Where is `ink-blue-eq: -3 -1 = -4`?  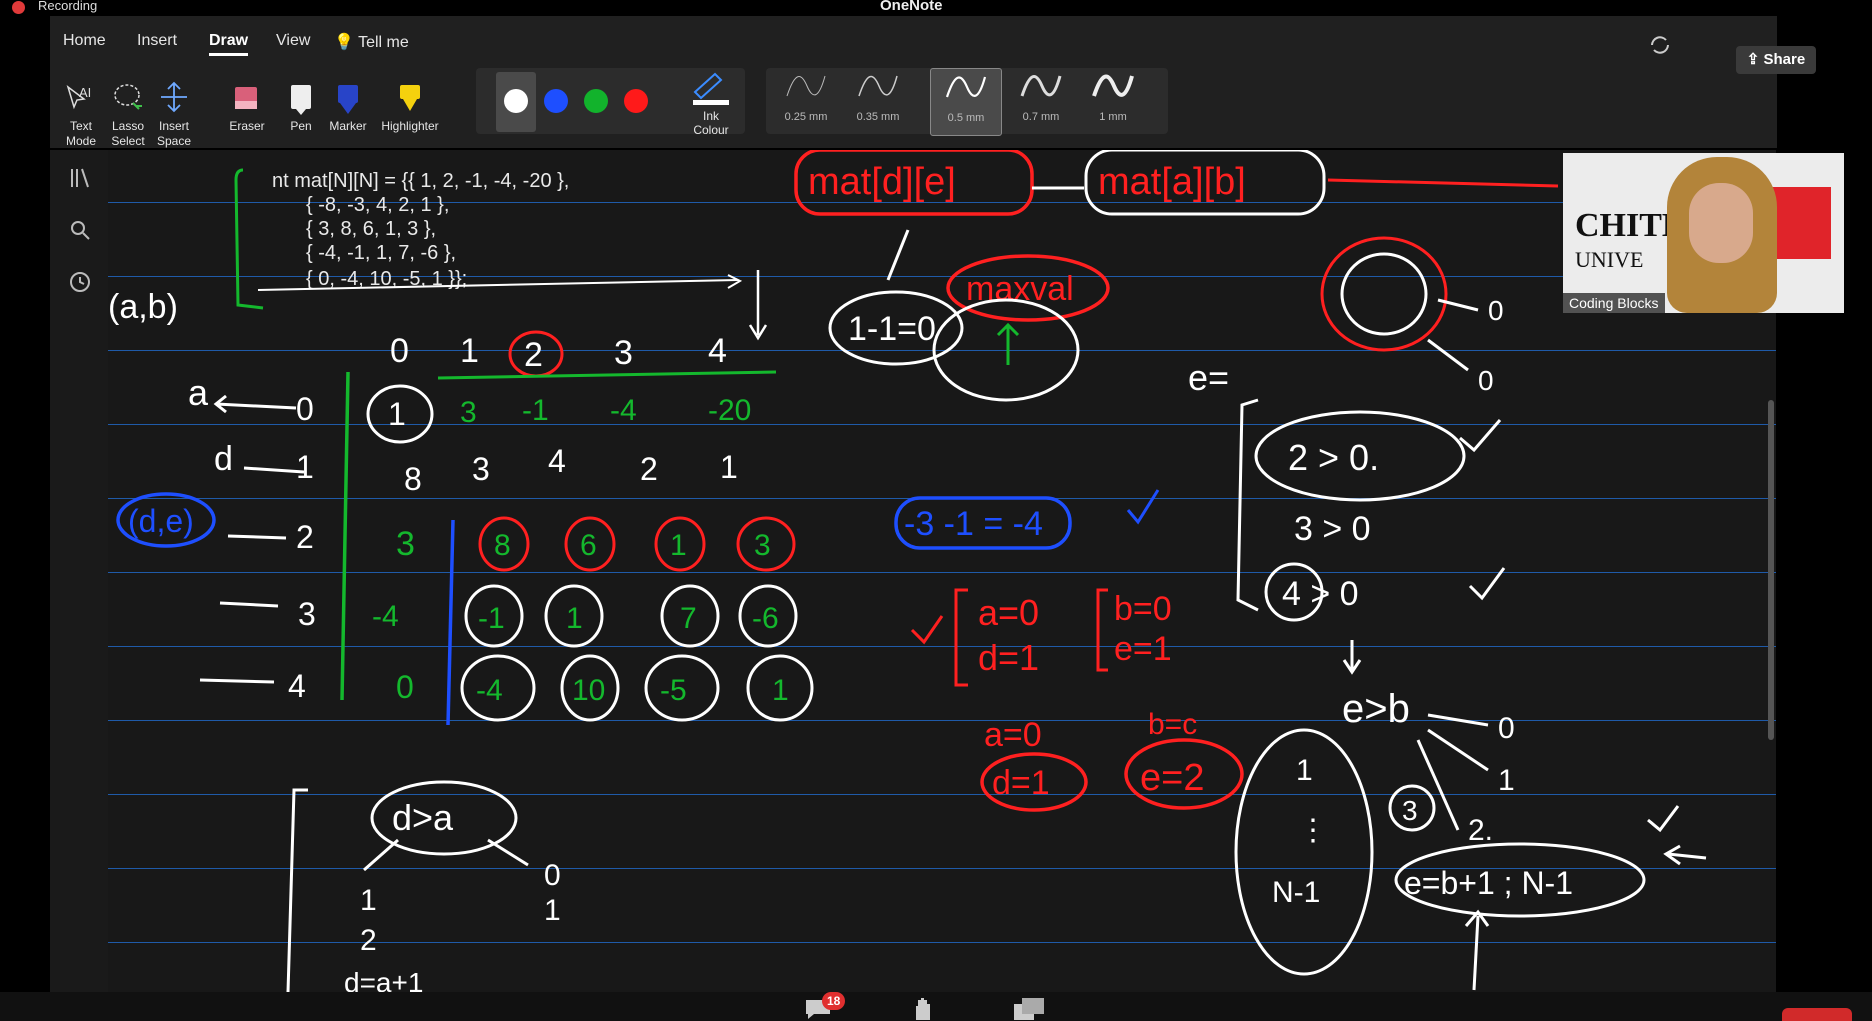 ink-blue-eq: -3 -1 = -4 is located at coordinates (973, 524).